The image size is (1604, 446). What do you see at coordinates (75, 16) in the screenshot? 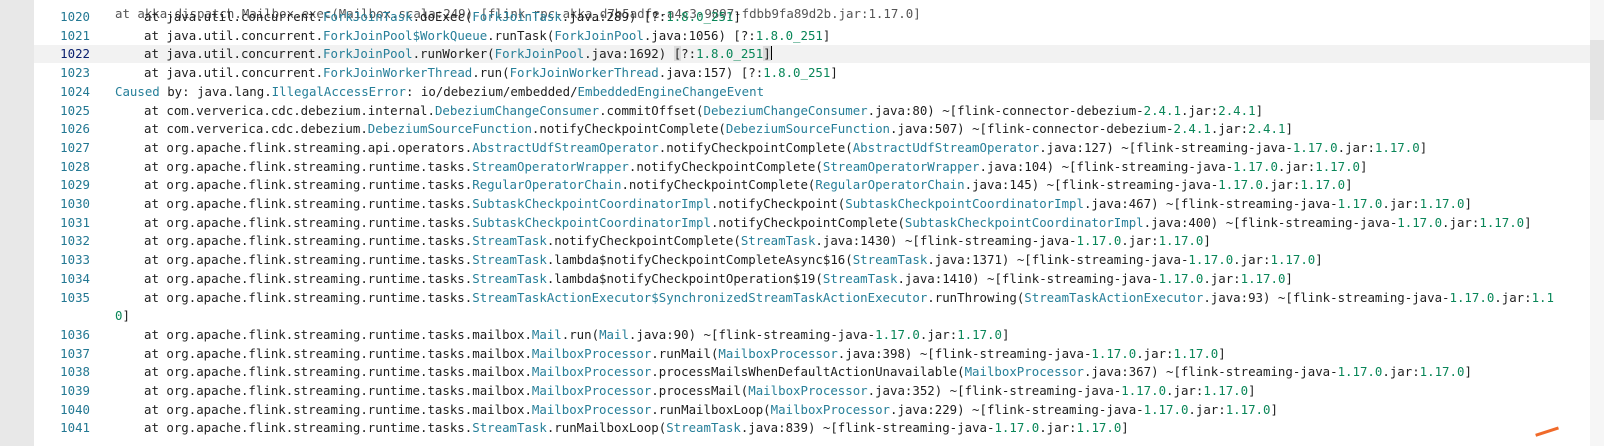
I see `line-number: 1020` at bounding box center [75, 16].